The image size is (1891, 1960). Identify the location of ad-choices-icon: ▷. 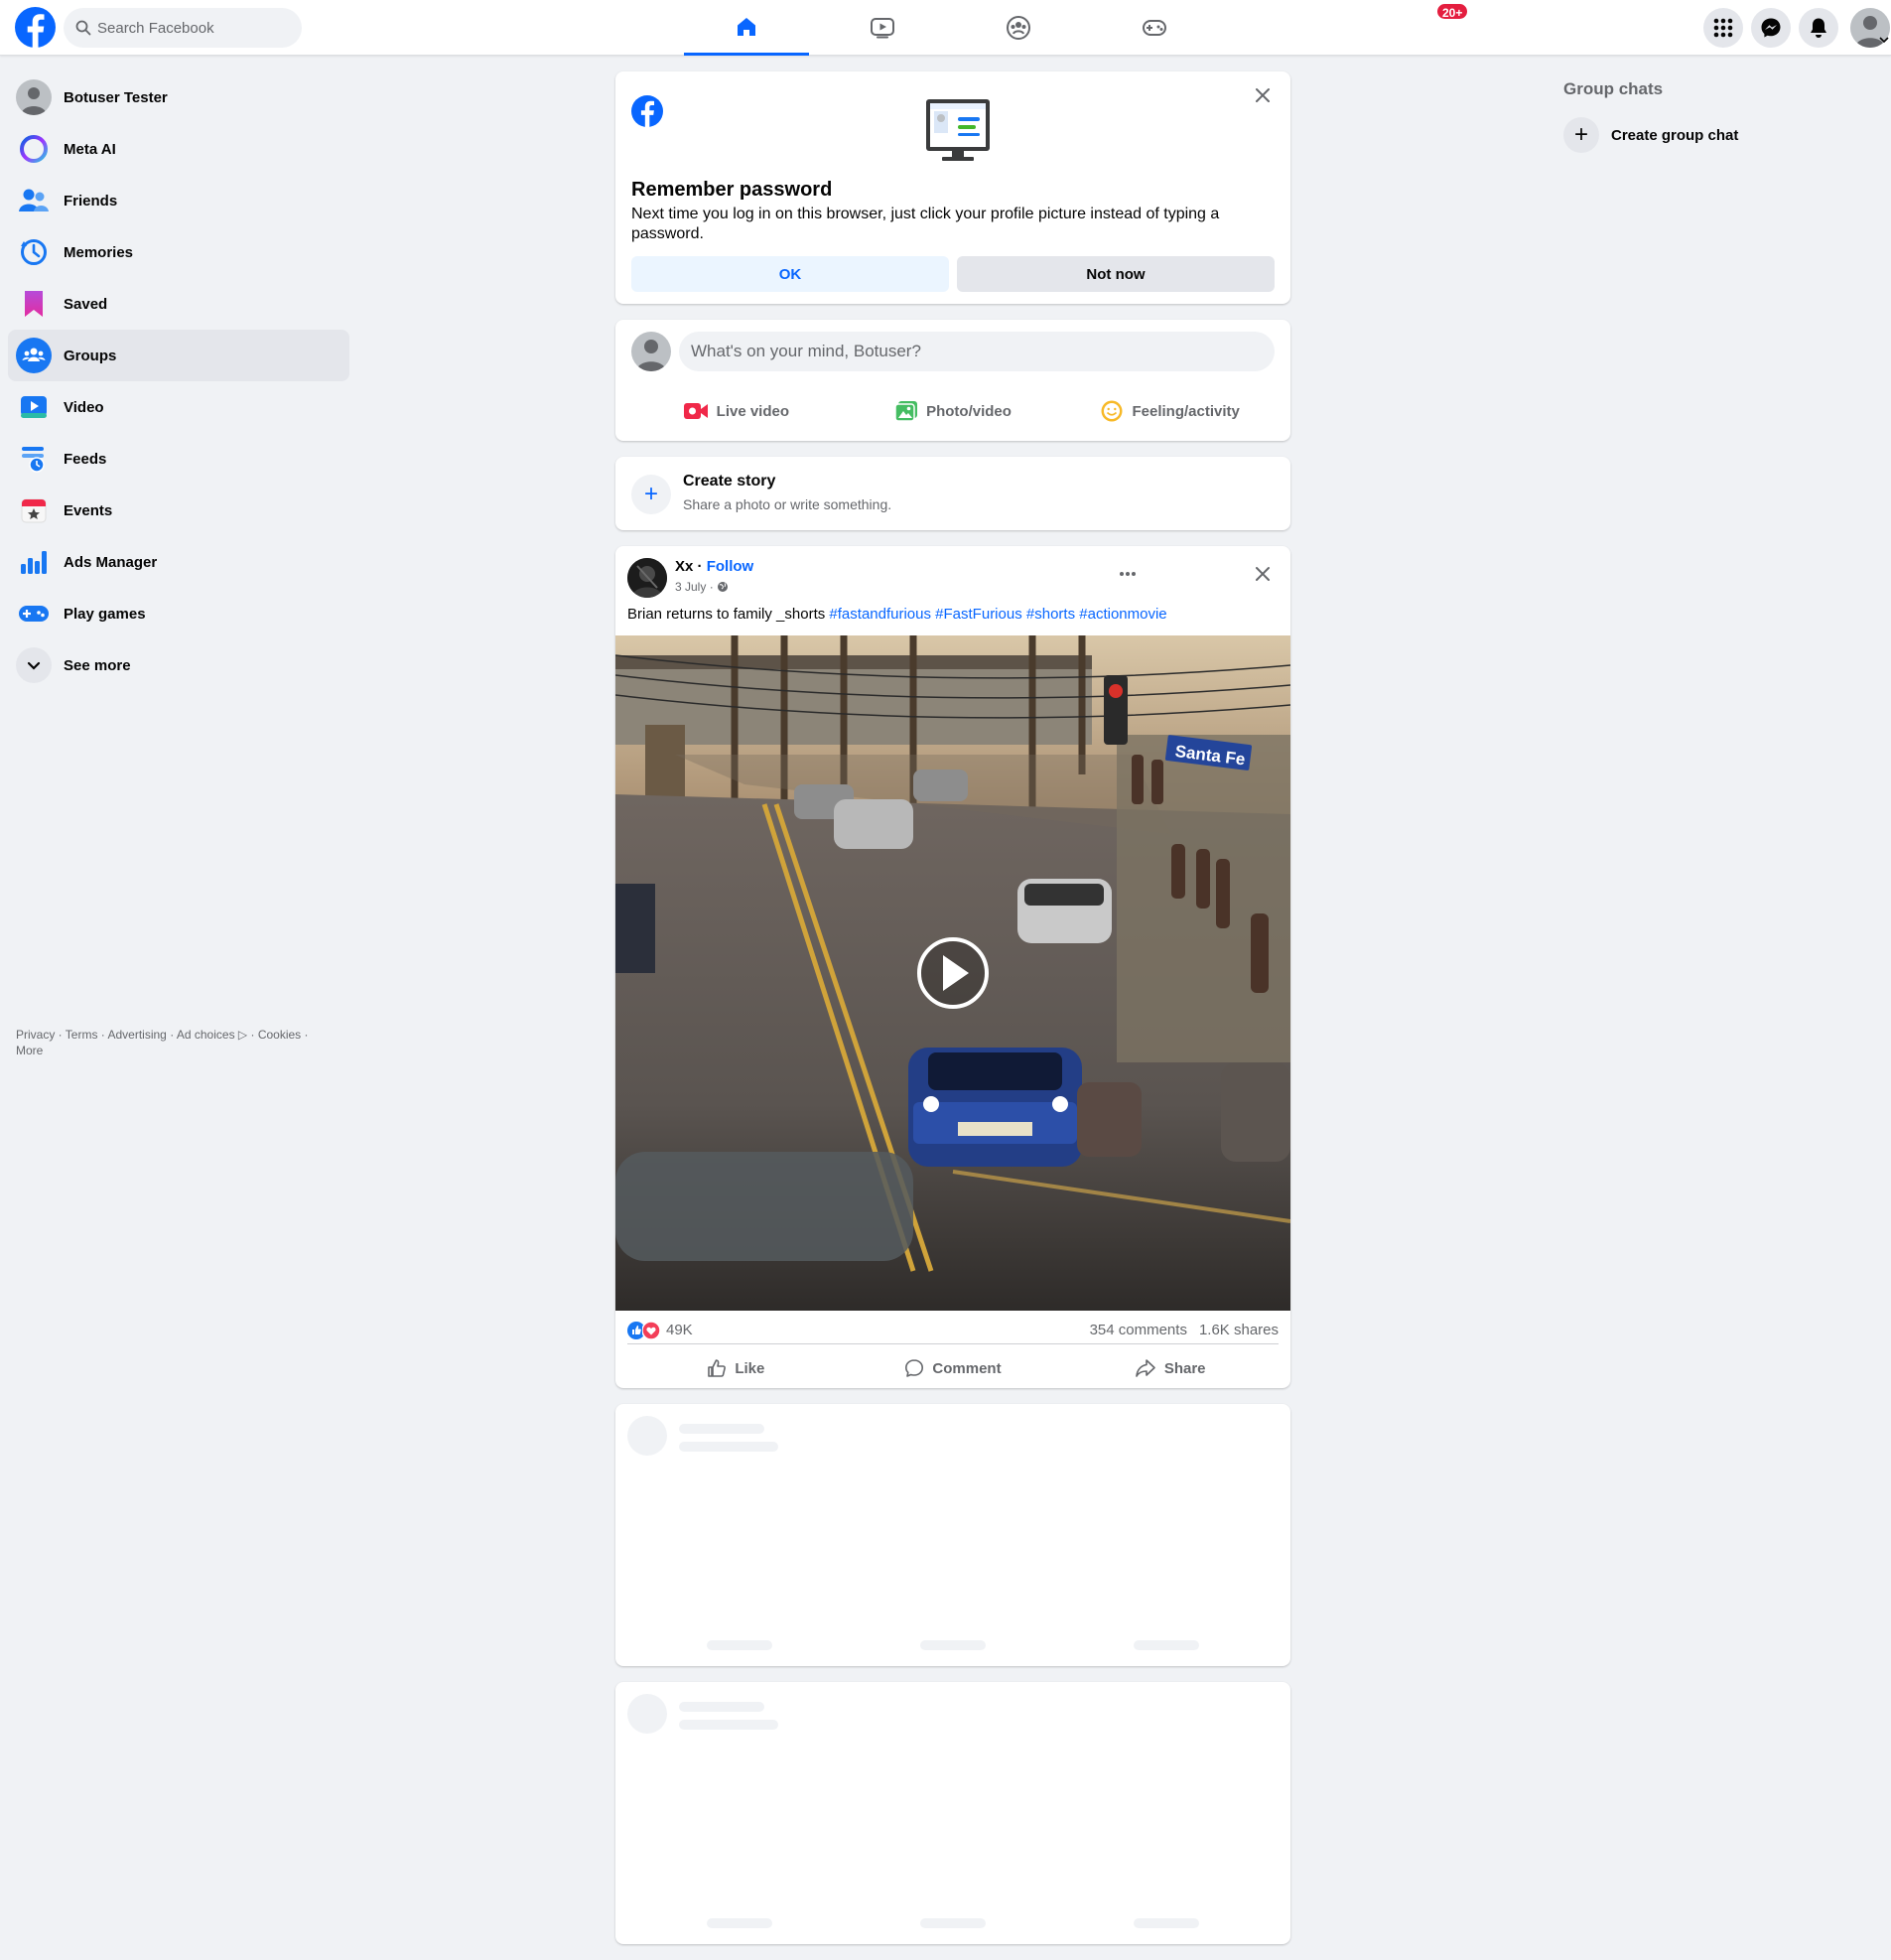
(242, 1035).